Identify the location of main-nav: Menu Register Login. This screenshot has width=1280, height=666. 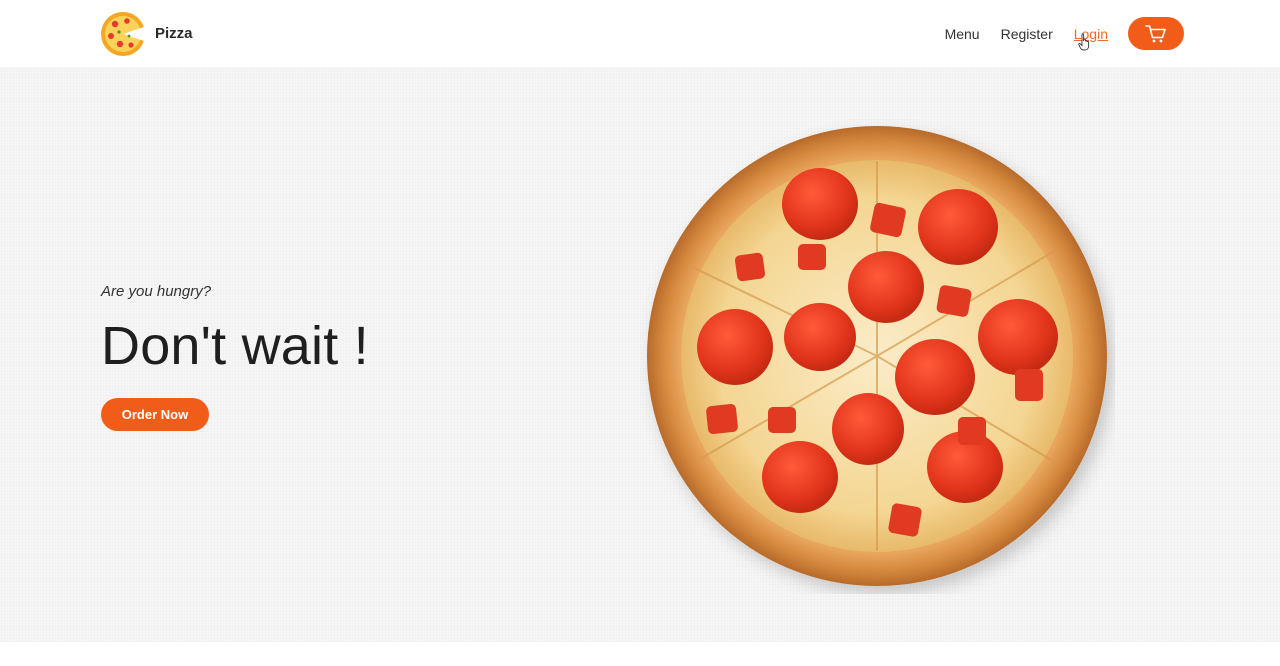
(1064, 33).